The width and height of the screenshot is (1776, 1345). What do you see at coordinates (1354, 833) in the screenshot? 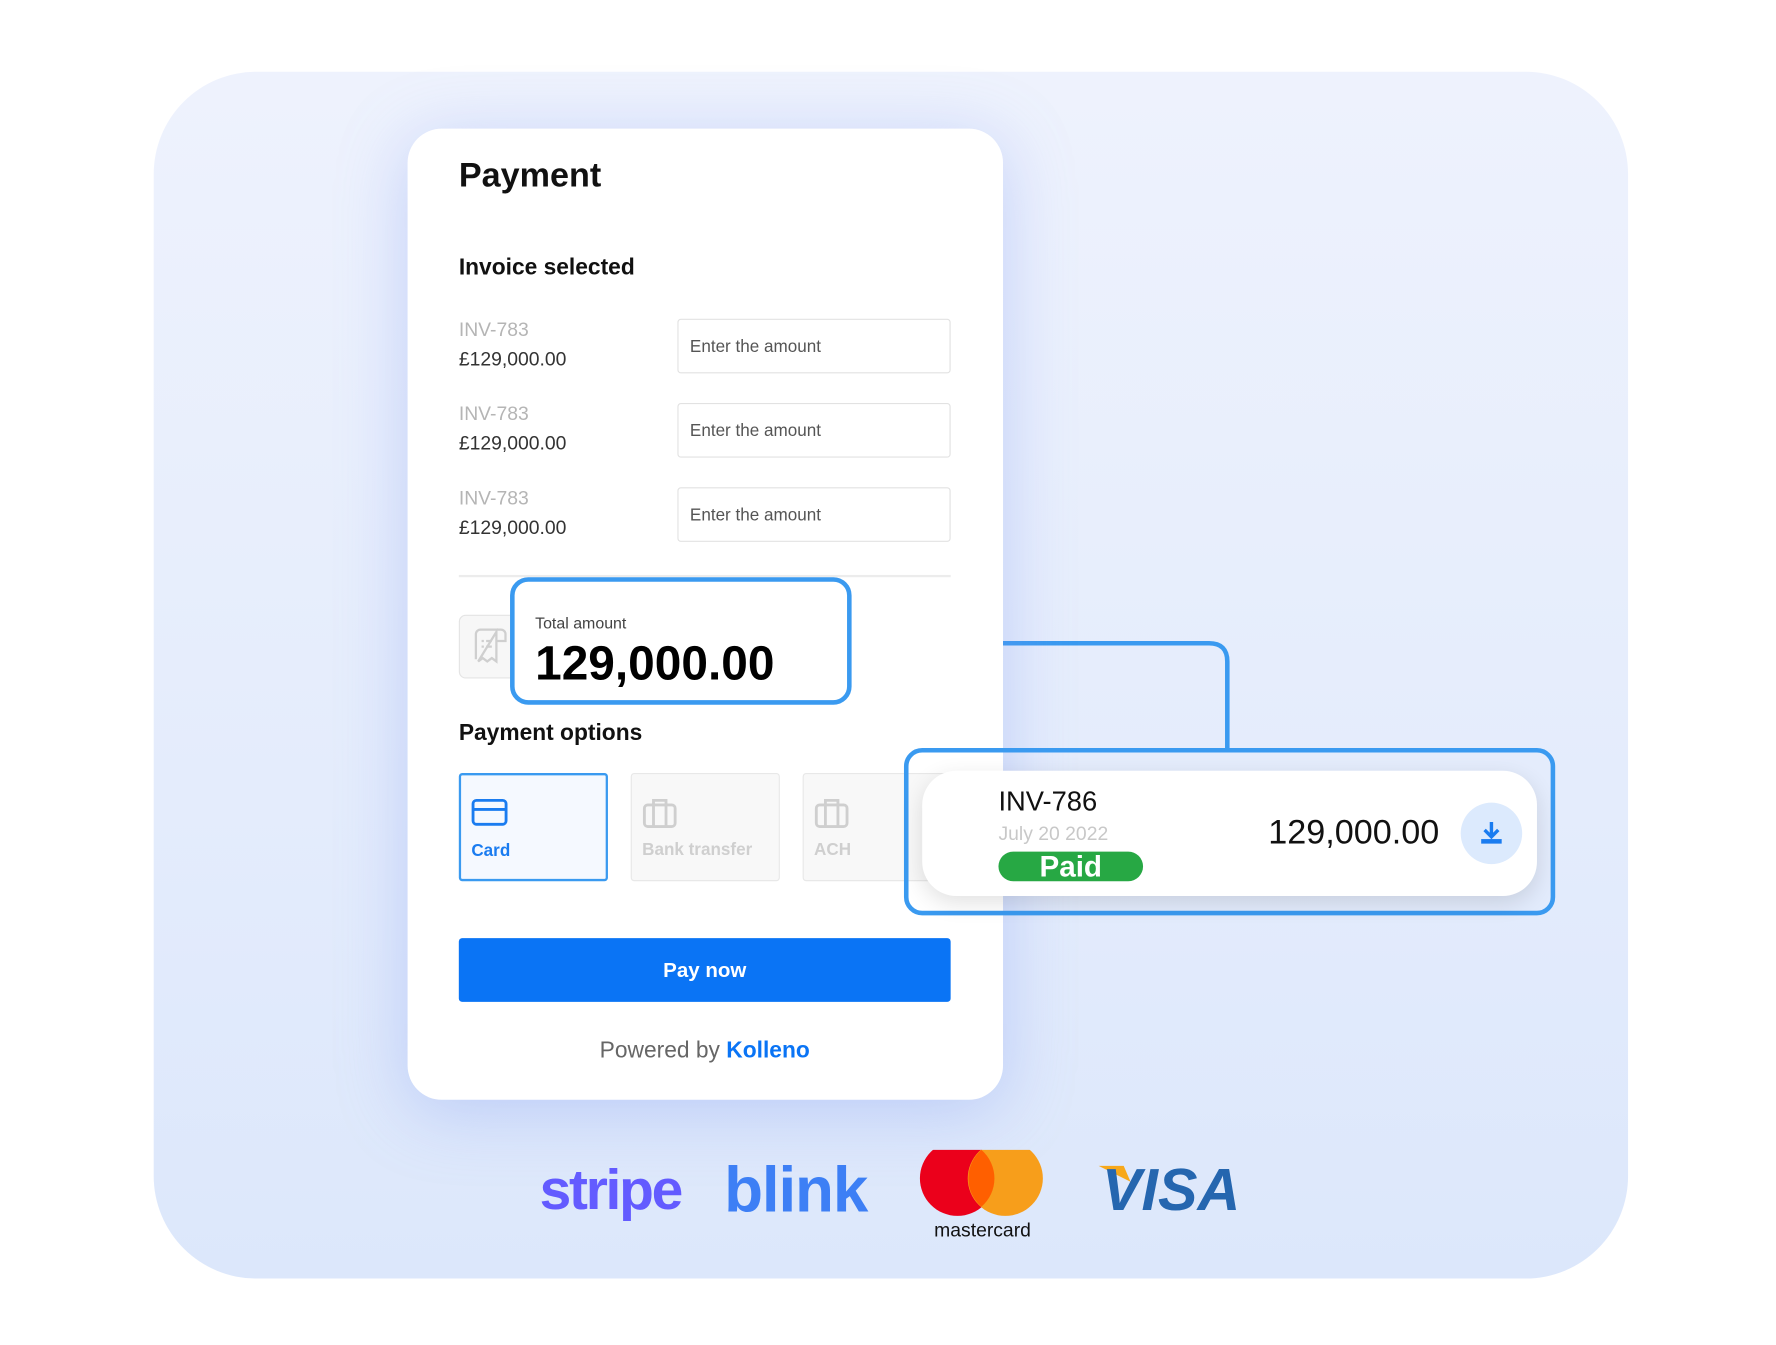
I see `invoice-card-amount: 129,000.00` at bounding box center [1354, 833].